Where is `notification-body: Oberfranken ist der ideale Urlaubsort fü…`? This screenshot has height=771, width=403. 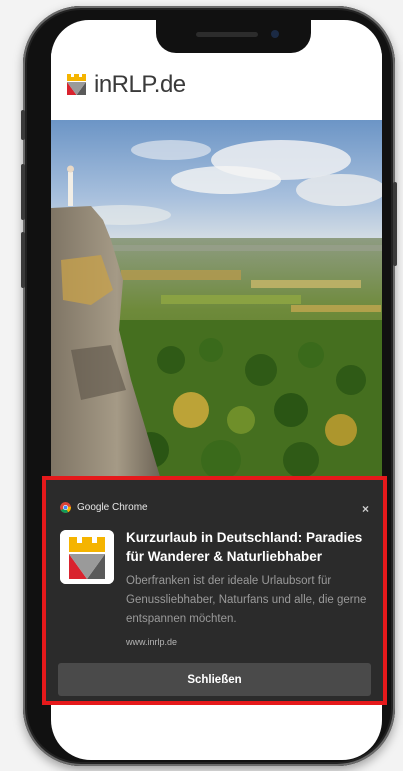
notification-body: Oberfranken ist der ideale Urlaubsort fü… is located at coordinates (246, 600).